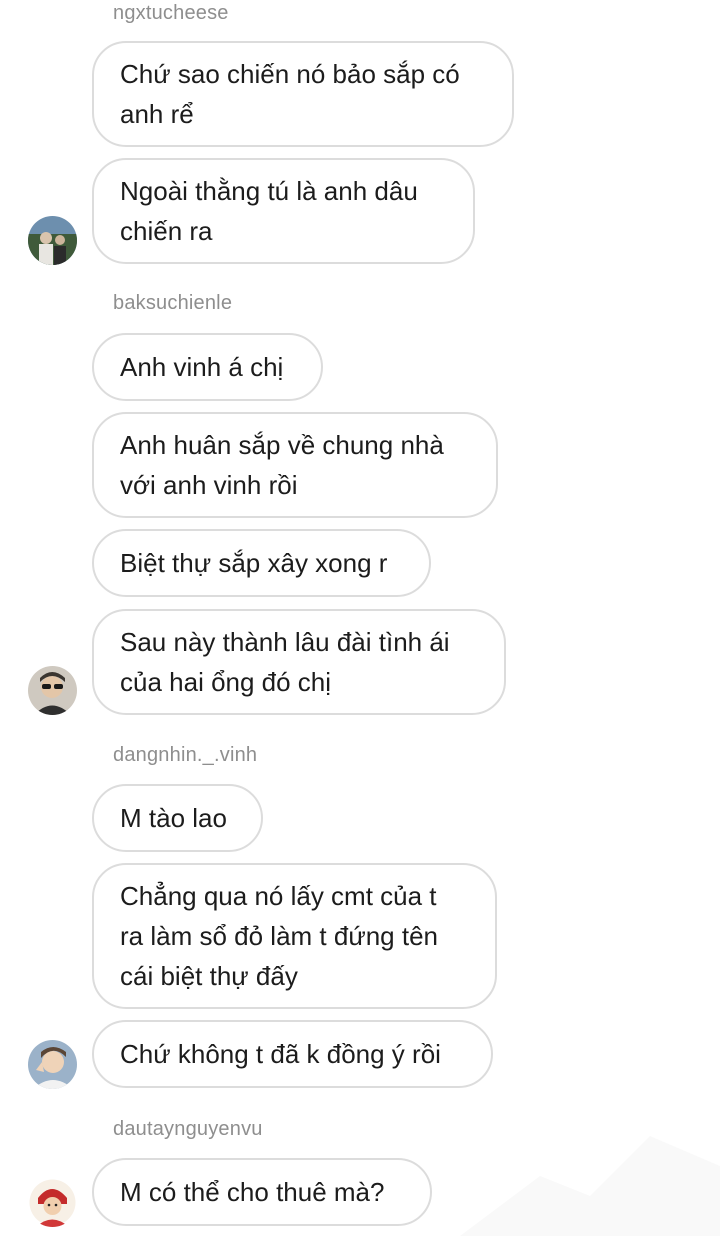 This screenshot has height=1236, width=720. What do you see at coordinates (590, 1186) in the screenshot?
I see `watermark-shape` at bounding box center [590, 1186].